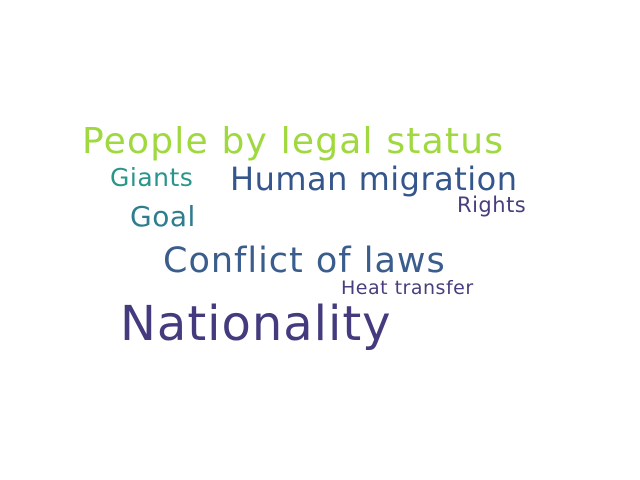  What do you see at coordinates (304, 261) in the screenshot?
I see `word-conflict-of-laws: Conflict of laws` at bounding box center [304, 261].